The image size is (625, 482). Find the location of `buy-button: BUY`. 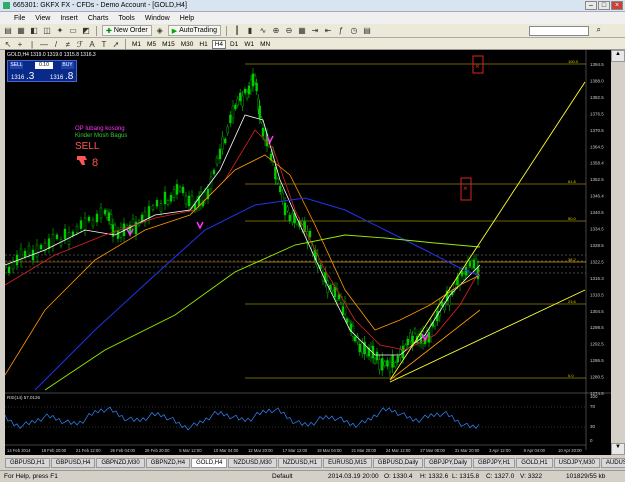

buy-button: BUY is located at coordinates (67, 65).